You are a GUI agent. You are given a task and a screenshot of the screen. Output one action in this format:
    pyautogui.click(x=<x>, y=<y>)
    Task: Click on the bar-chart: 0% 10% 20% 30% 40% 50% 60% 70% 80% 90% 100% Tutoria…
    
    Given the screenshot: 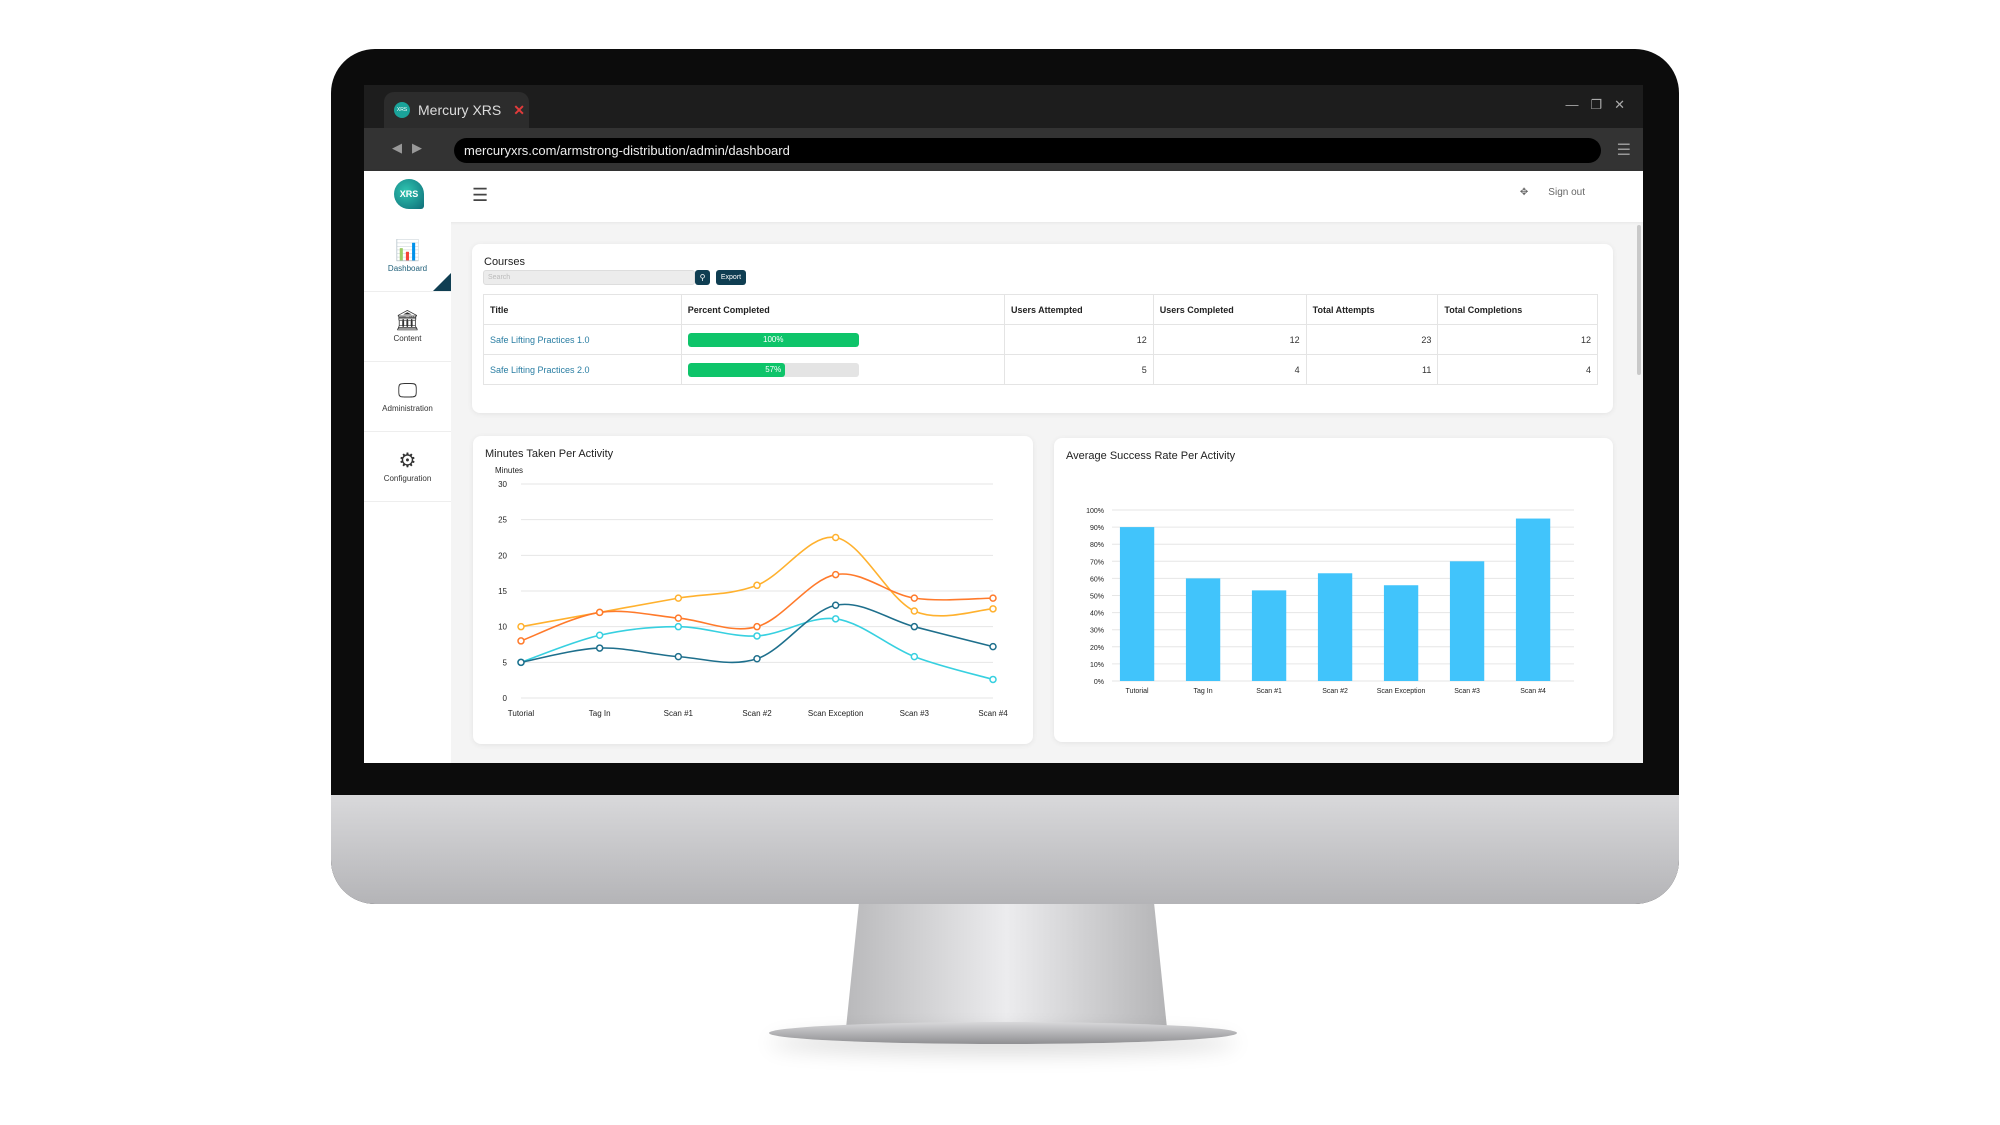 What is the action you would take?
    pyautogui.click(x=1330, y=601)
    